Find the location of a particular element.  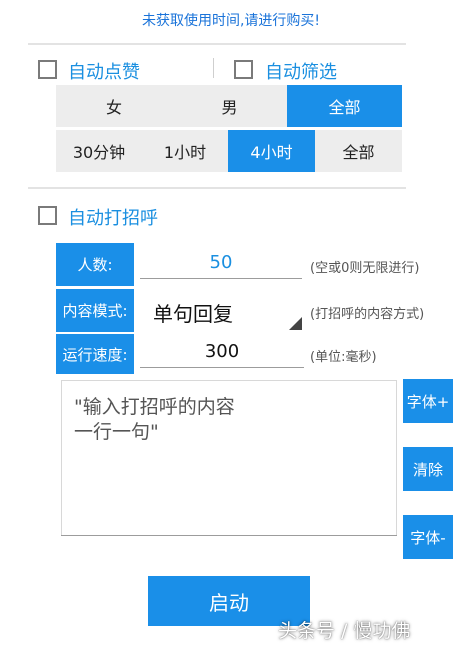

greeting-placeholder: "输入打招呼的内容 一行一句" is located at coordinates (154, 419).